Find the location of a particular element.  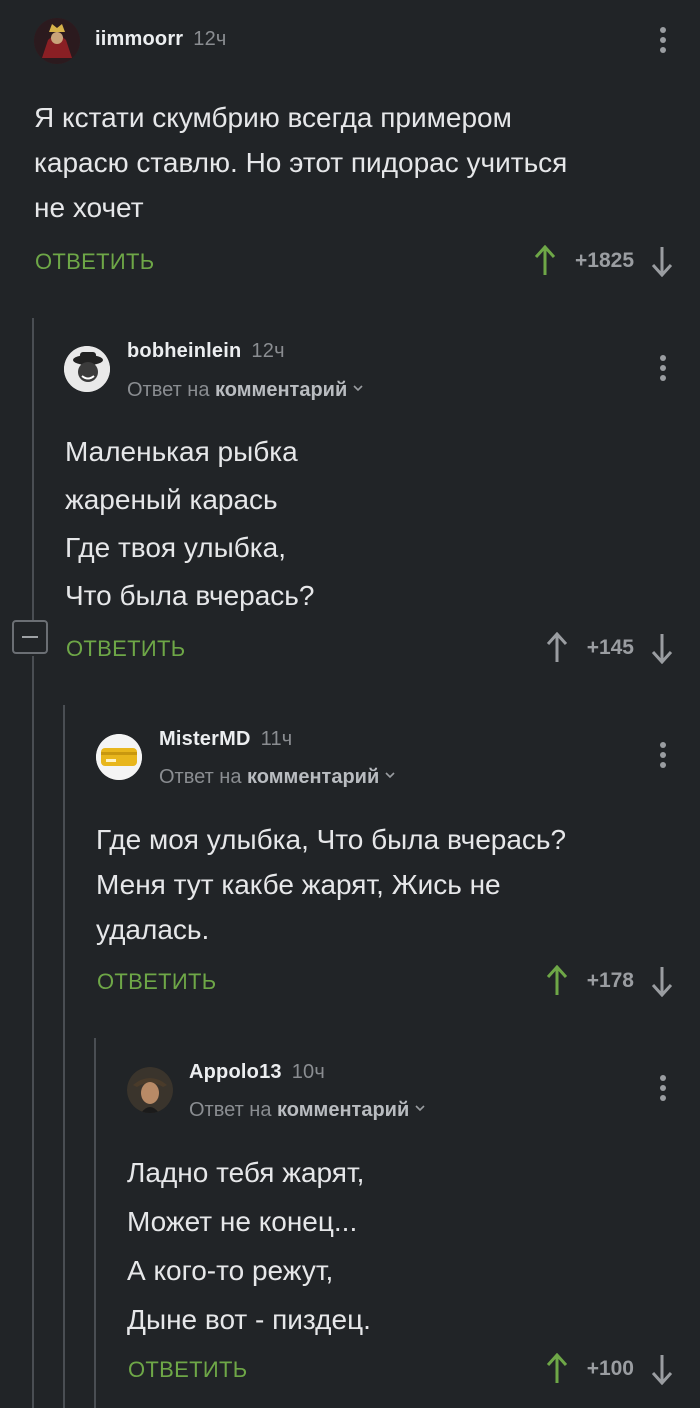

author-name: bobheinlein 12ч is located at coordinates (206, 351).